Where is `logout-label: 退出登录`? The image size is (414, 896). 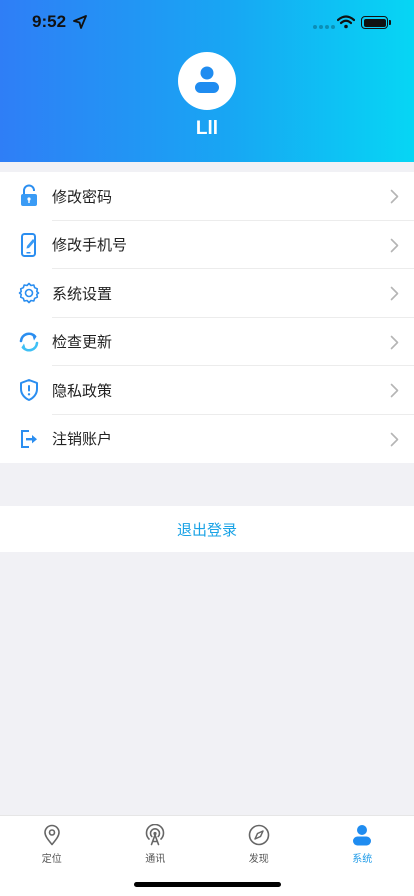
logout-label: 退出登录 is located at coordinates (206, 529).